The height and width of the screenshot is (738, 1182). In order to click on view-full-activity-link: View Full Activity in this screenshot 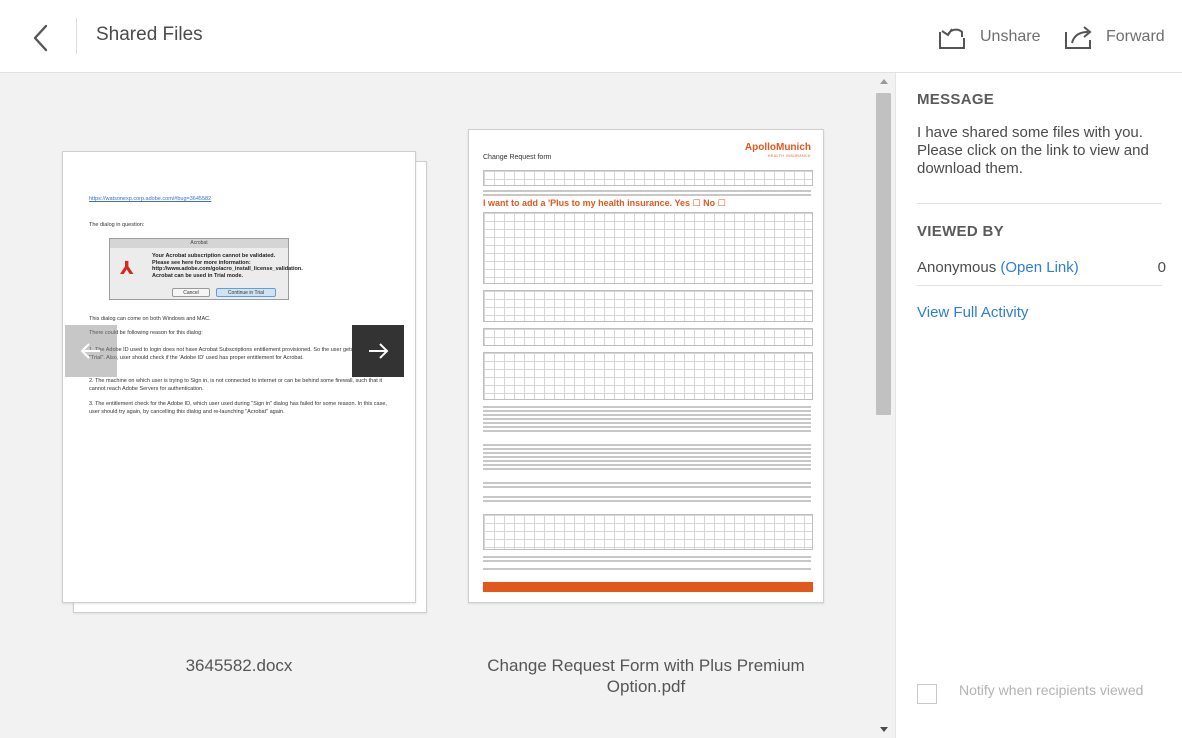, I will do `click(972, 312)`.